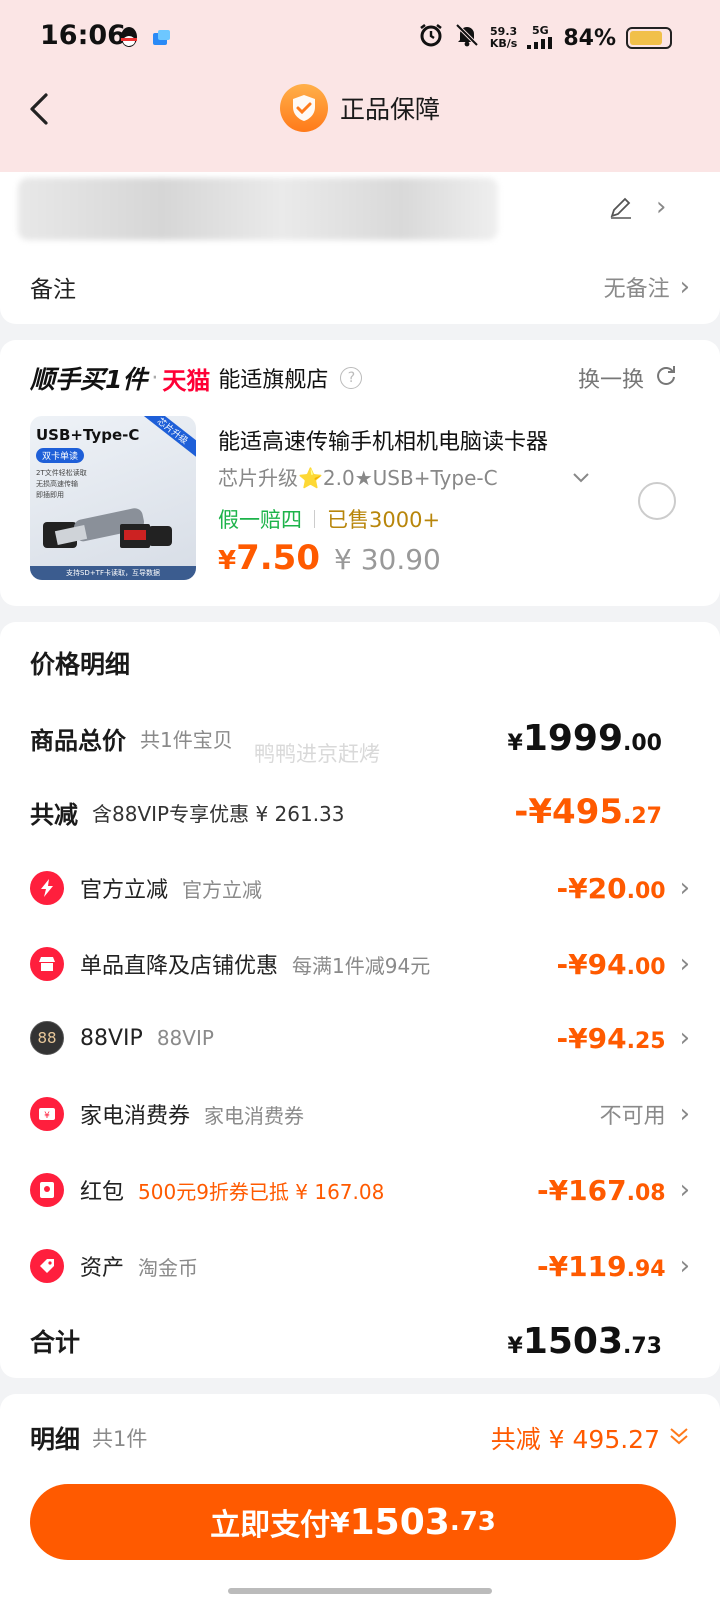 The height and width of the screenshot is (1600, 720). Describe the element at coordinates (360, 1591) in the screenshot. I see `home-indicator` at that location.